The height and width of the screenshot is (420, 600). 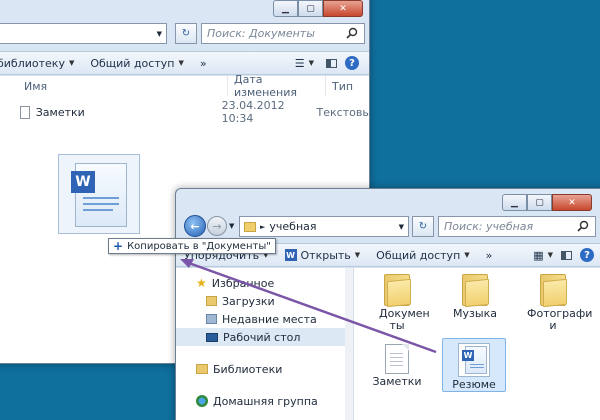 What do you see at coordinates (36, 86) in the screenshot?
I see `column-label: Имя` at bounding box center [36, 86].